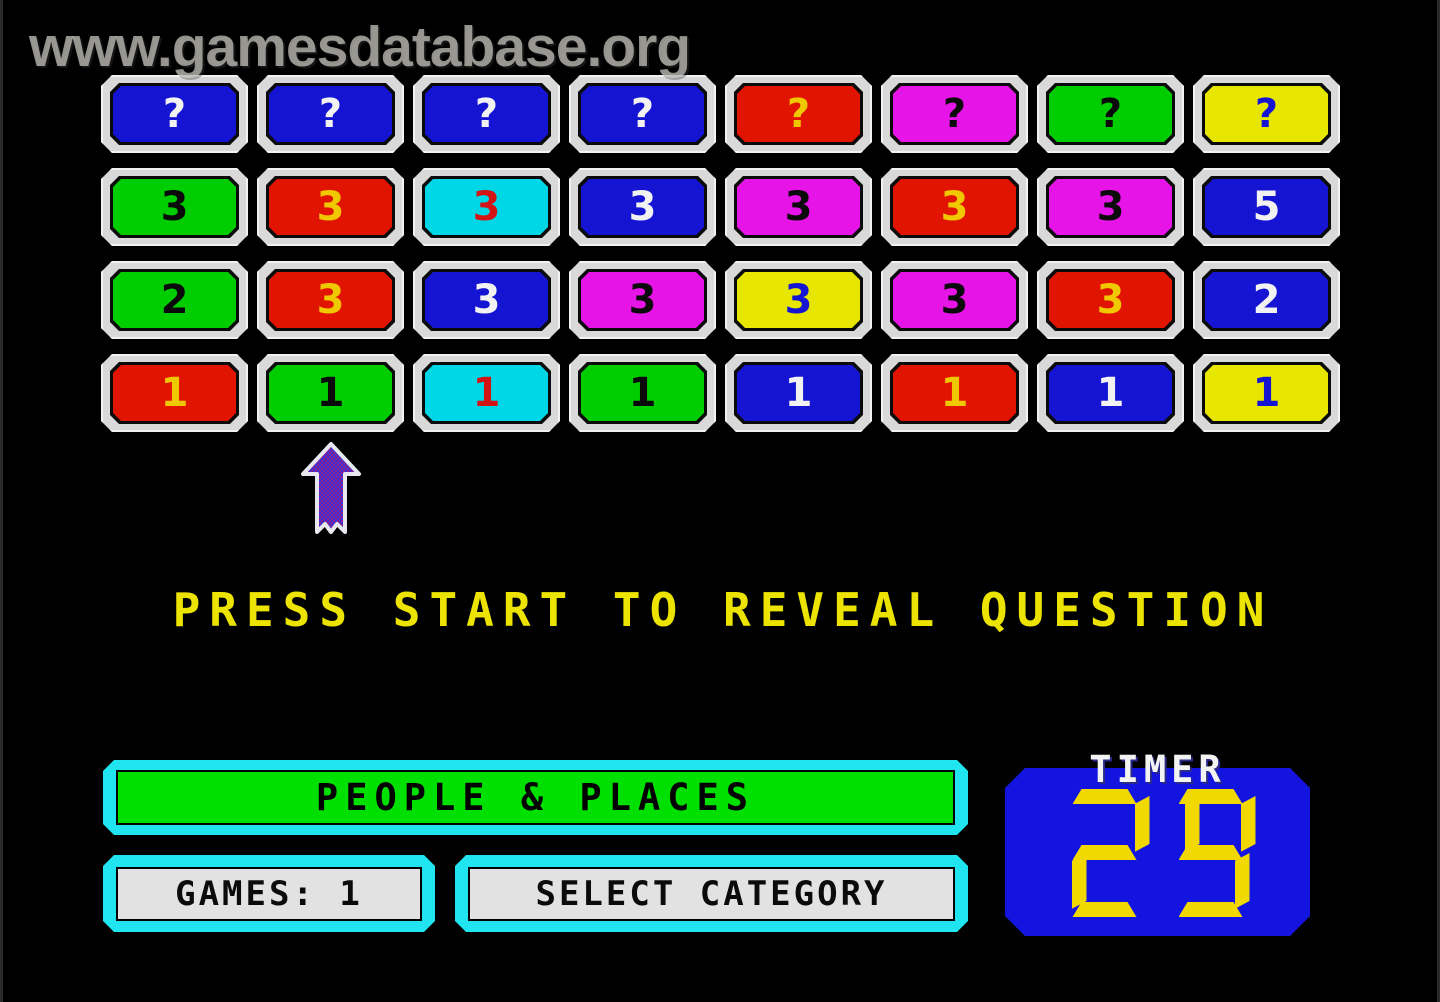  What do you see at coordinates (1211, 853) in the screenshot?
I see `timer-digit` at bounding box center [1211, 853].